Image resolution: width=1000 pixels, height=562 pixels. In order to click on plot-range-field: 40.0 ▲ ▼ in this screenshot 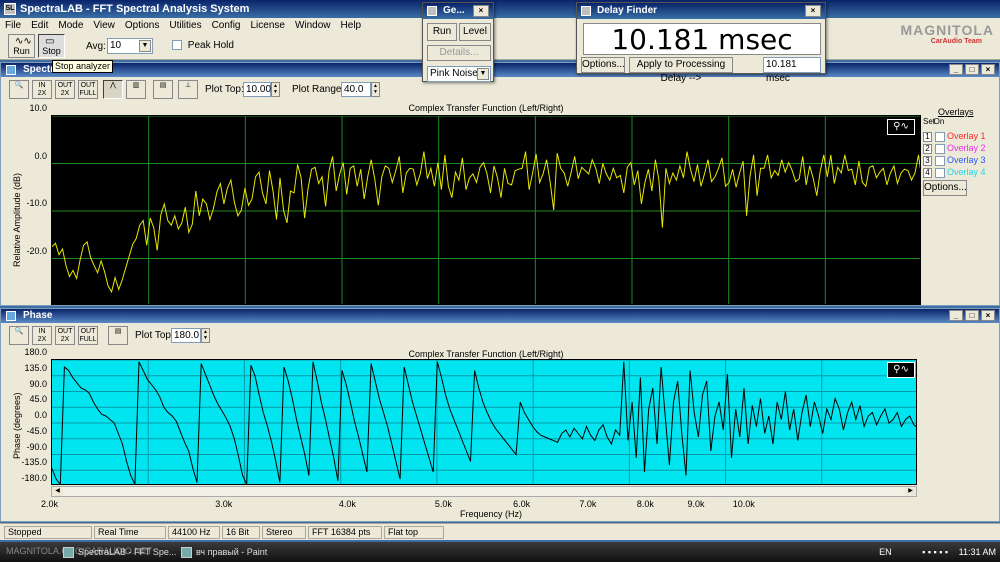, I will do `click(360, 89)`.